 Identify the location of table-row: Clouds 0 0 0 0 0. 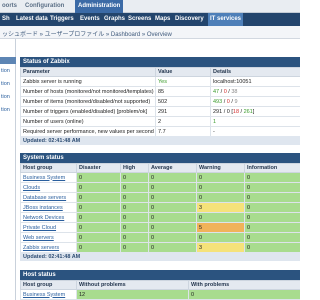
(160, 187).